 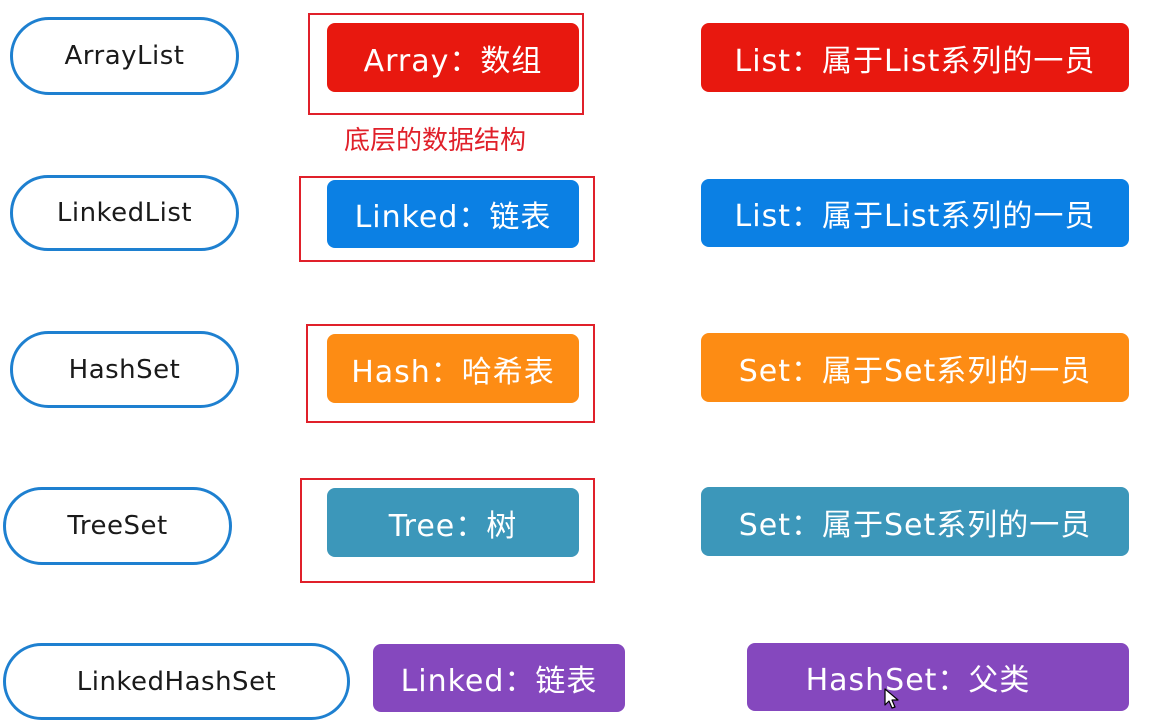 I want to click on structure-box-array: Array：数组, so click(x=453, y=57).